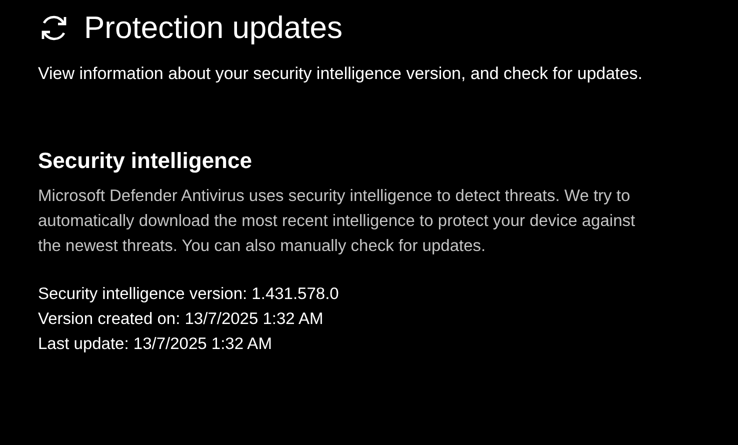 This screenshot has height=445, width=738. What do you see at coordinates (337, 221) in the screenshot?
I see `section-description: Microsoft Defender Antivirus uses security intelligence to detect threats. We try to automatically download the most recent intelligence to protect your device against the newest threats. You can also manually check for updates.` at bounding box center [337, 221].